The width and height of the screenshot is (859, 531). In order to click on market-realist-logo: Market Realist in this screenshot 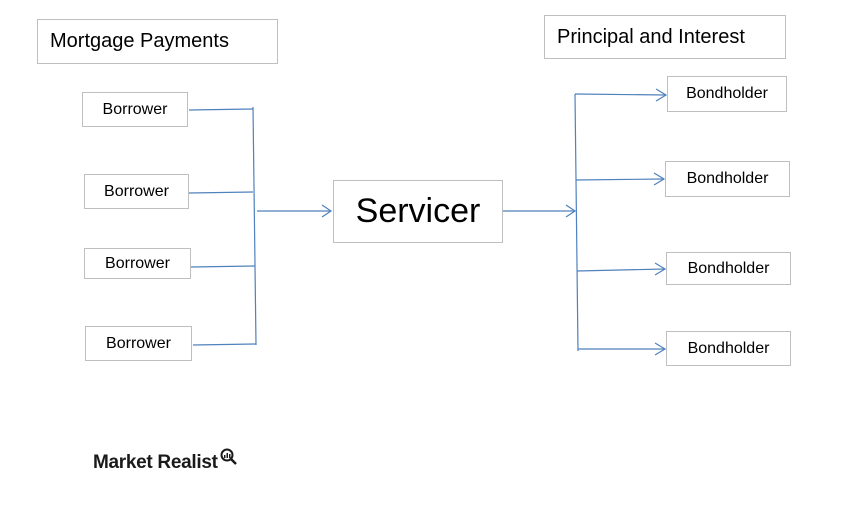, I will do `click(166, 461)`.